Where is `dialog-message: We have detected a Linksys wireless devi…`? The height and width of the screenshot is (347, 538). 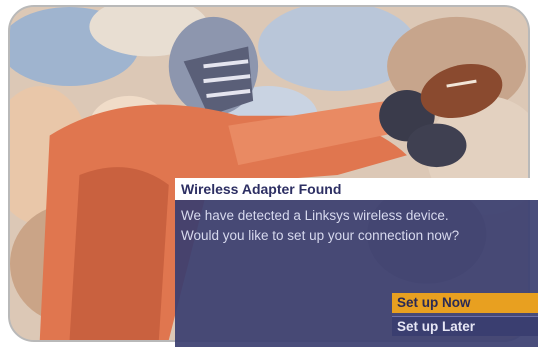 dialog-message: We have detected a Linksys wireless devi… is located at coordinates (320, 226).